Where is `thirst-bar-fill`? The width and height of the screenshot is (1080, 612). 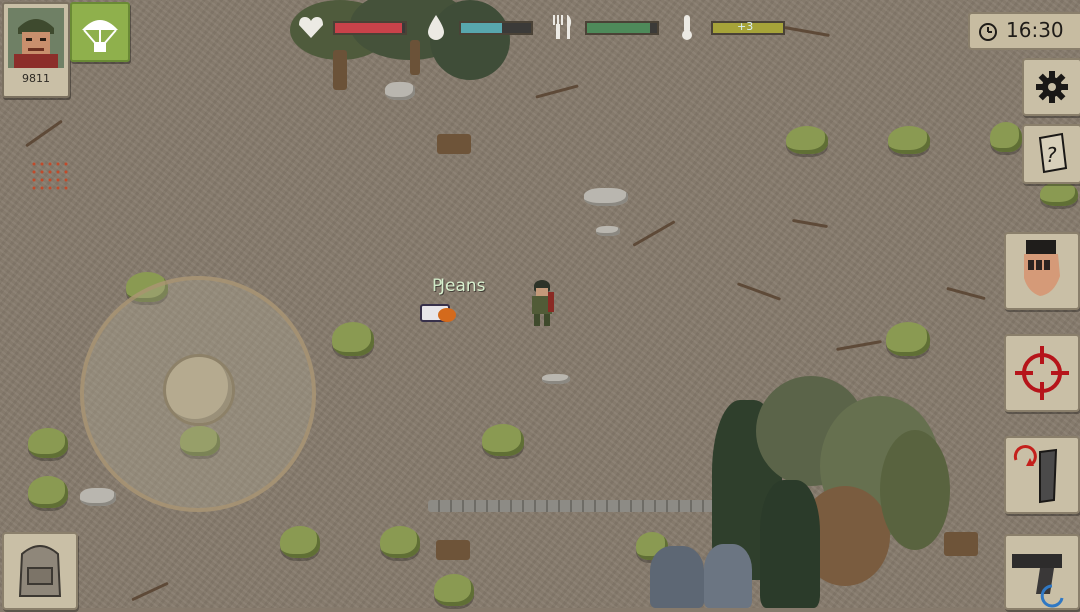 thirst-bar-fill is located at coordinates (481, 28).